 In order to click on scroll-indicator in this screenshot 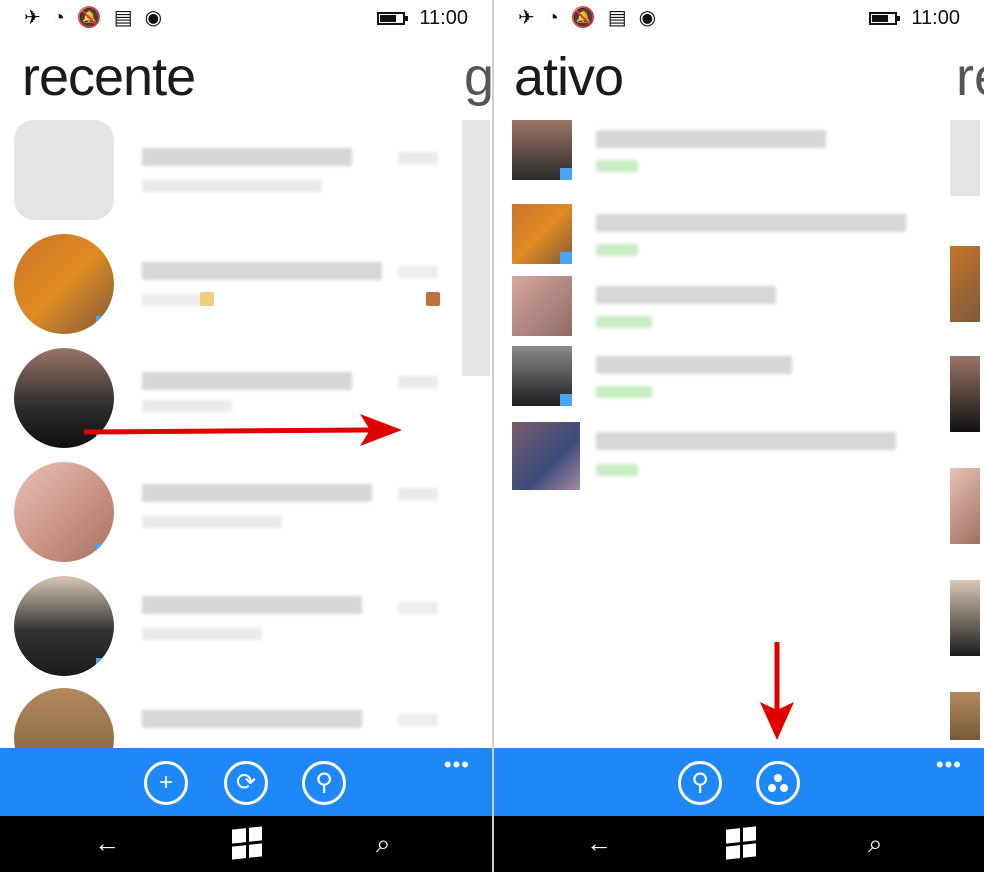, I will do `click(476, 248)`.